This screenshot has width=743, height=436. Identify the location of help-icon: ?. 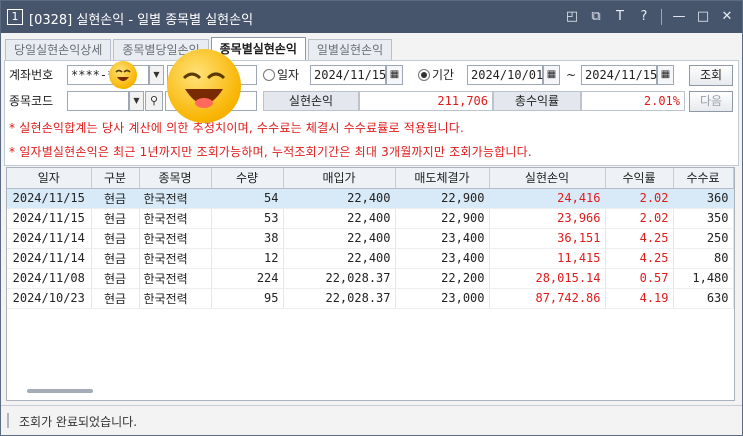
(644, 17).